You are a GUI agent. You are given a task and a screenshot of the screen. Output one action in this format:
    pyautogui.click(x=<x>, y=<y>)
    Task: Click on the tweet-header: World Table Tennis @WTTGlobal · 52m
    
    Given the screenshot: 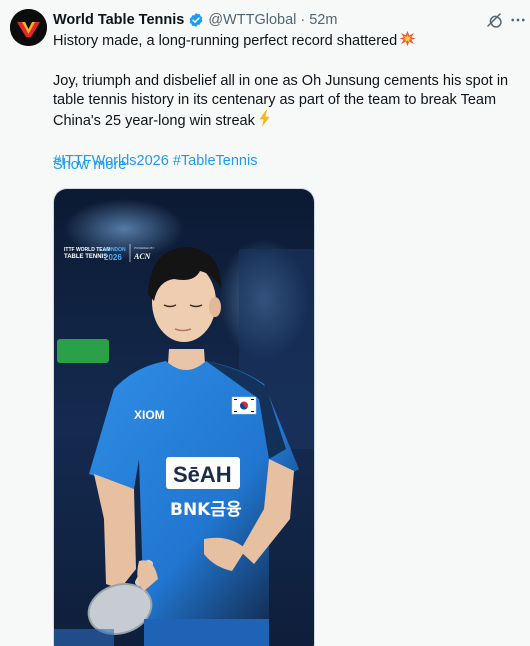 What is the action you would take?
    pyautogui.click(x=195, y=20)
    